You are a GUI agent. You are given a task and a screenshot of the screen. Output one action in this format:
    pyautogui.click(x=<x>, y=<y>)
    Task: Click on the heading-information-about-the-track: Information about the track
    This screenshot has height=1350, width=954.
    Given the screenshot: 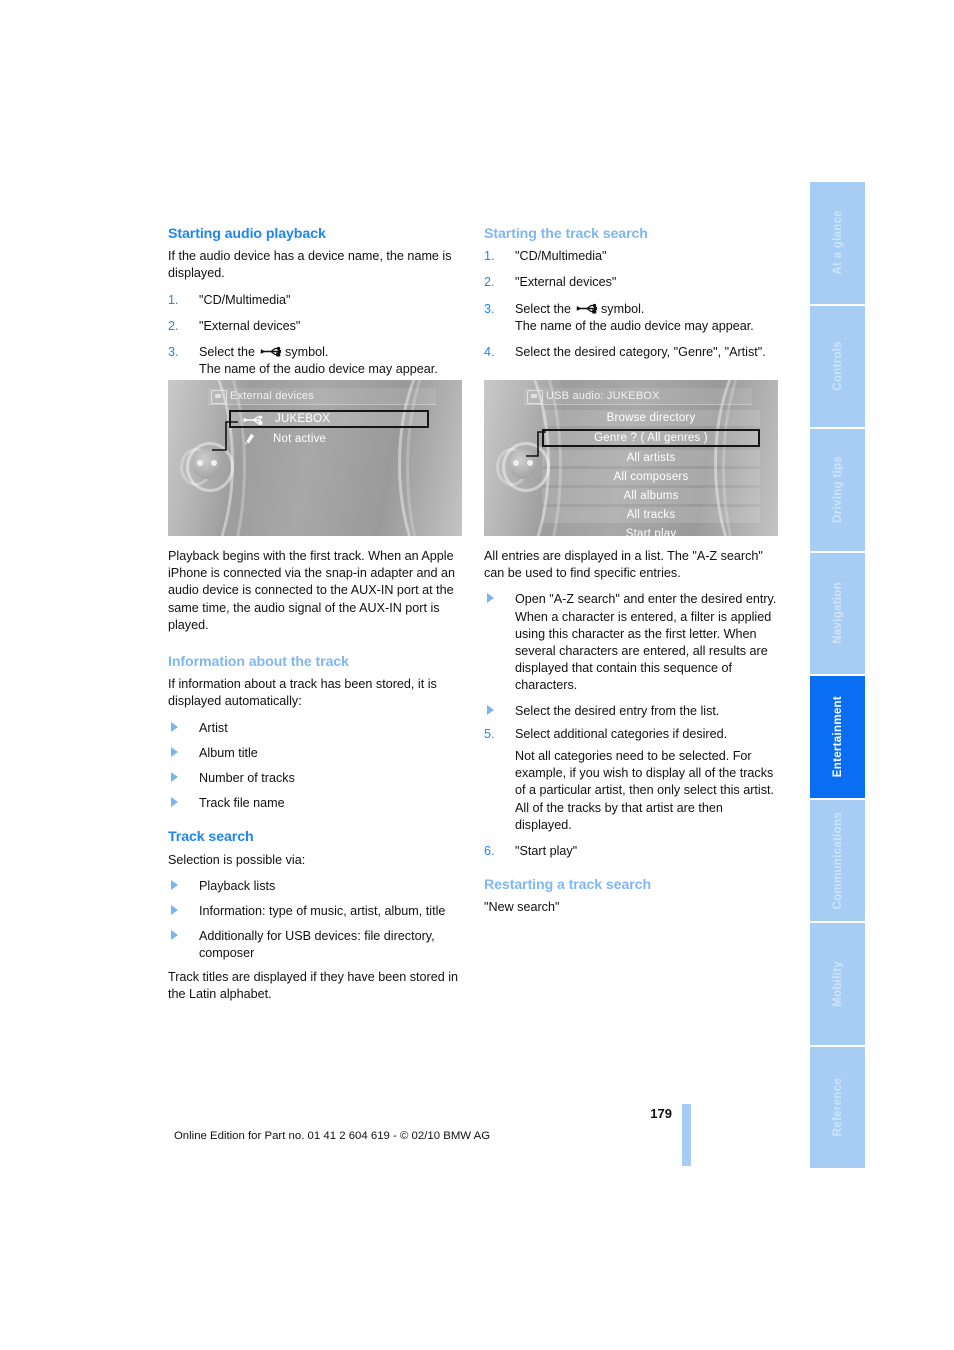 What is the action you would take?
    pyautogui.click(x=258, y=662)
    